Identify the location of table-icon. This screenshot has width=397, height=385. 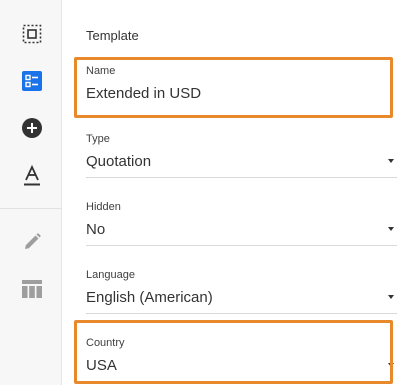
(32, 289).